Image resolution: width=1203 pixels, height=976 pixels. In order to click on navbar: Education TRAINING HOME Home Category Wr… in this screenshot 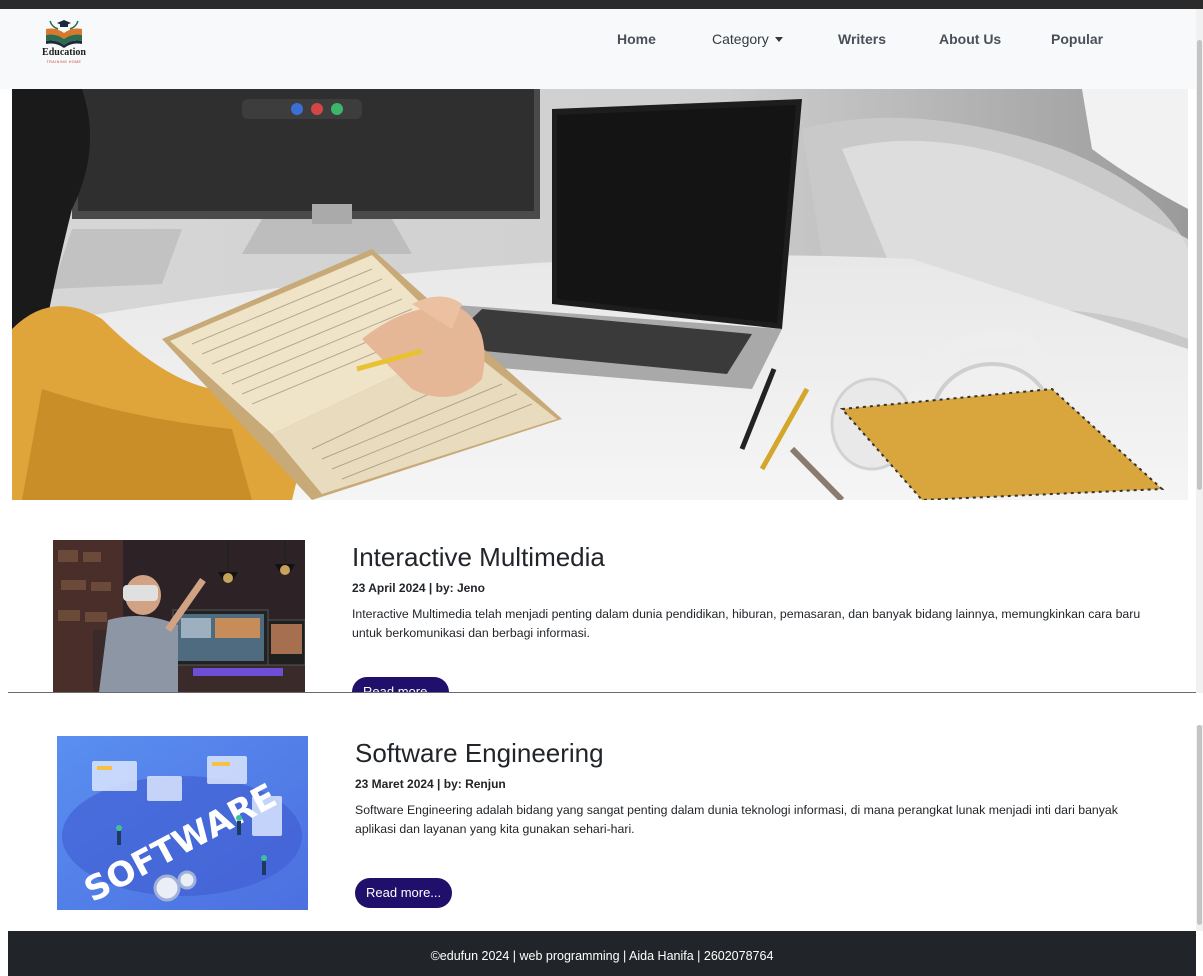, I will do `click(598, 49)`.